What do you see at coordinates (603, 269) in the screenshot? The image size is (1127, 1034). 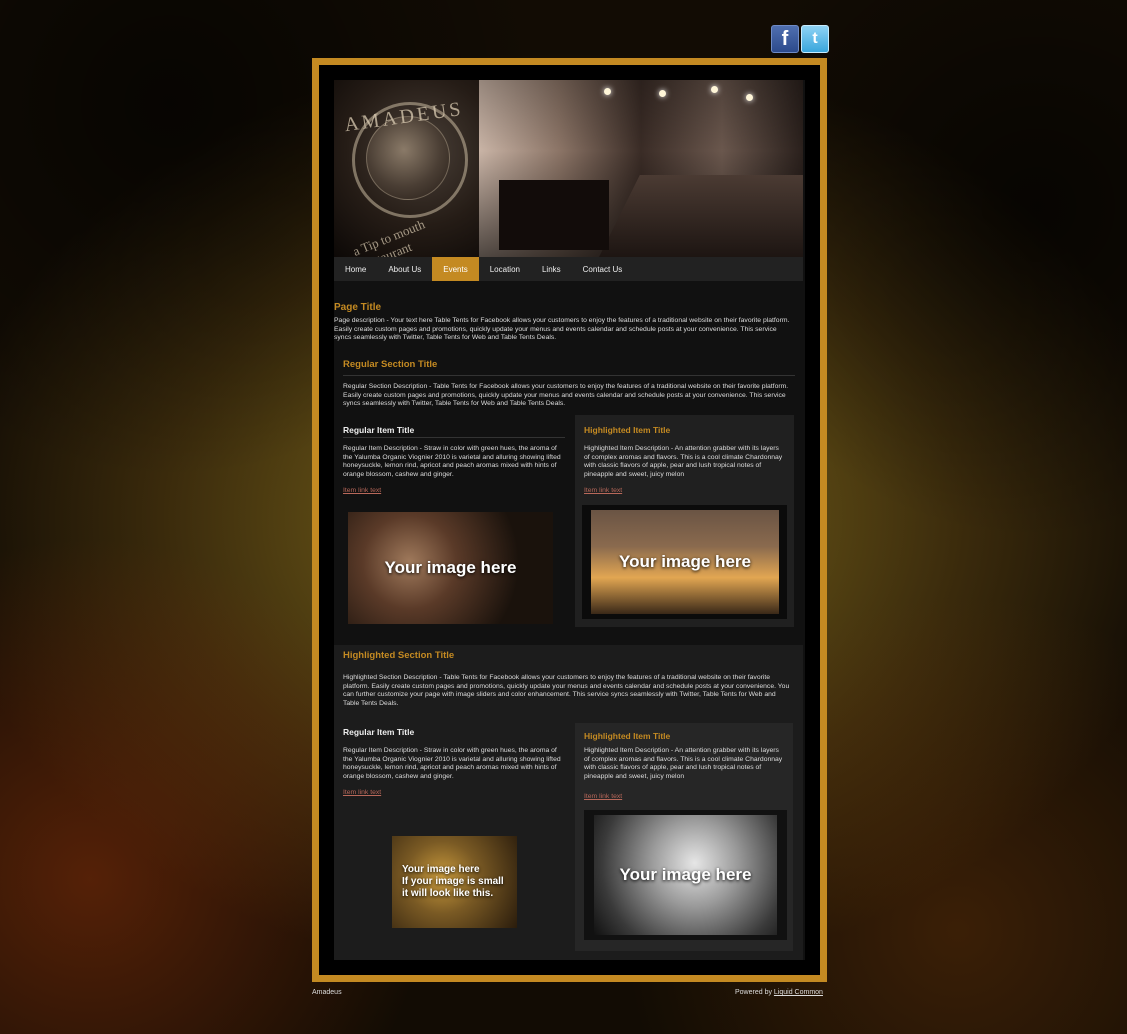 I see `nav-contact-us: Contact Us` at bounding box center [603, 269].